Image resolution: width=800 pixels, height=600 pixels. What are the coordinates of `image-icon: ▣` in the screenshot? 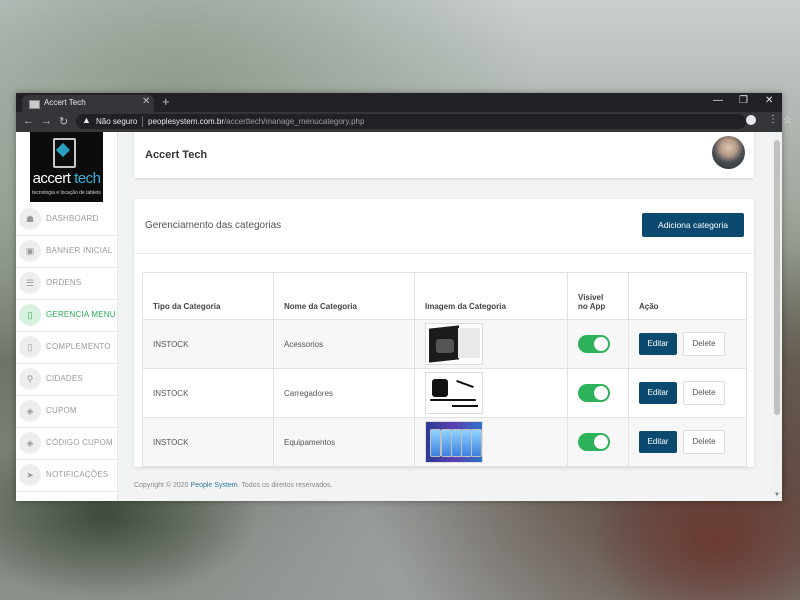 It's located at (30, 251).